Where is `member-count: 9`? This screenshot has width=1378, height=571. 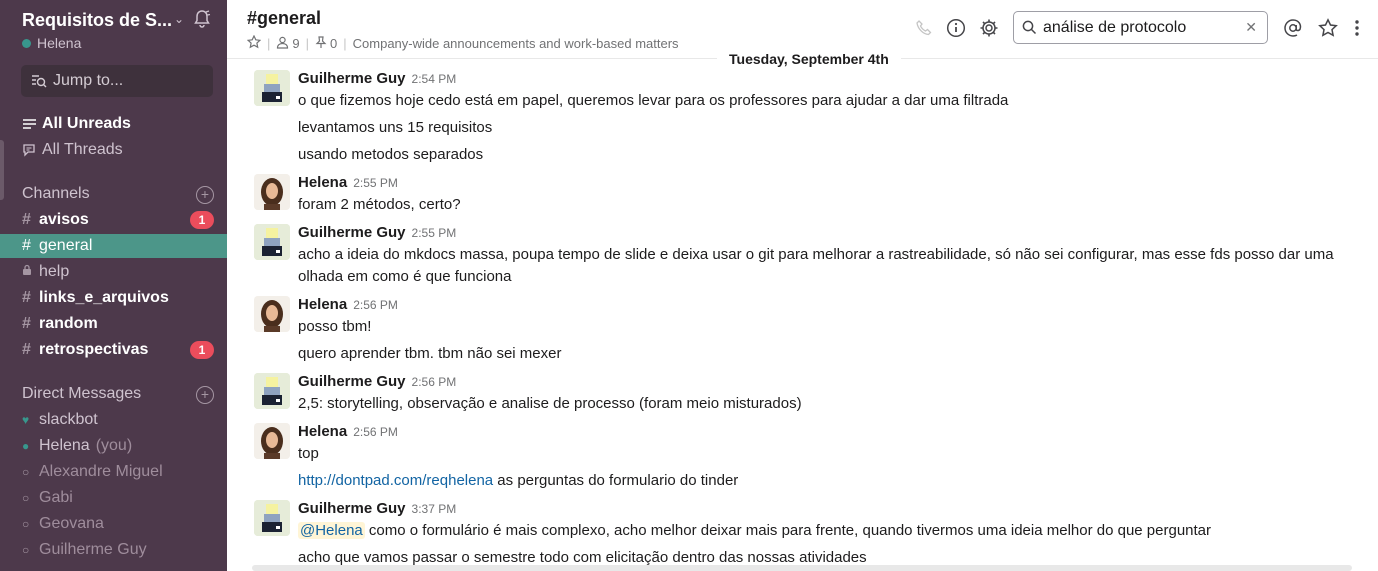 member-count: 9 is located at coordinates (295, 43).